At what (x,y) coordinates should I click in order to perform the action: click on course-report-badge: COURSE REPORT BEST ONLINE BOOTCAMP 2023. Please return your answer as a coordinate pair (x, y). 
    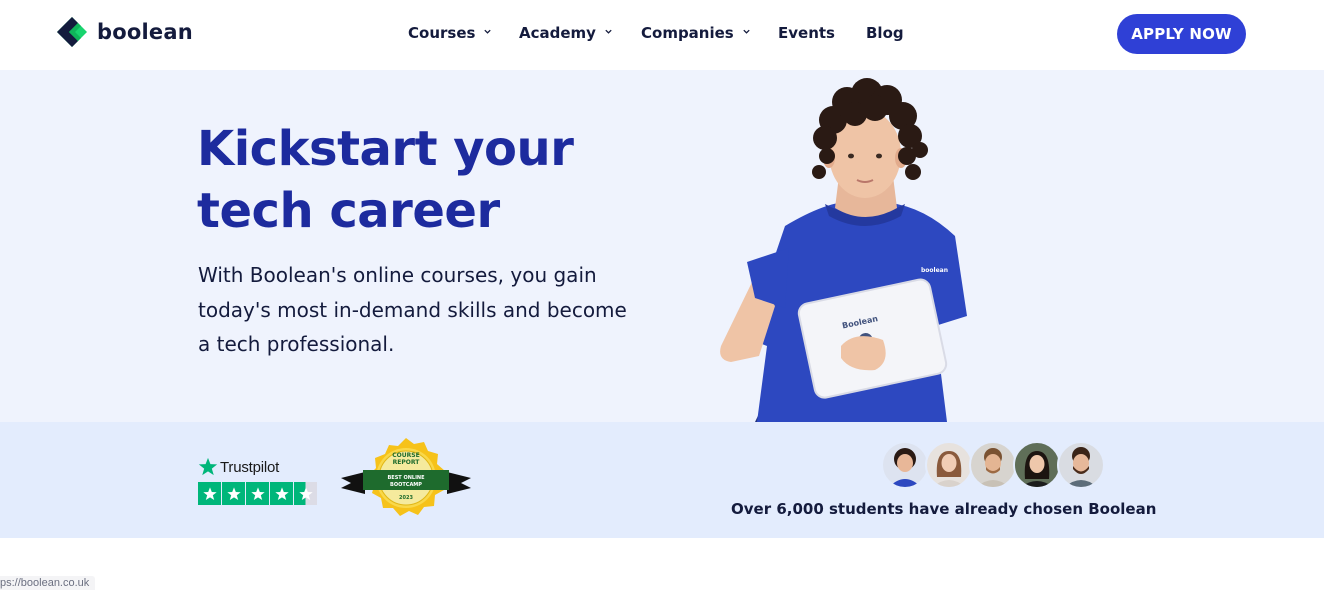
    Looking at the image, I should click on (406, 478).